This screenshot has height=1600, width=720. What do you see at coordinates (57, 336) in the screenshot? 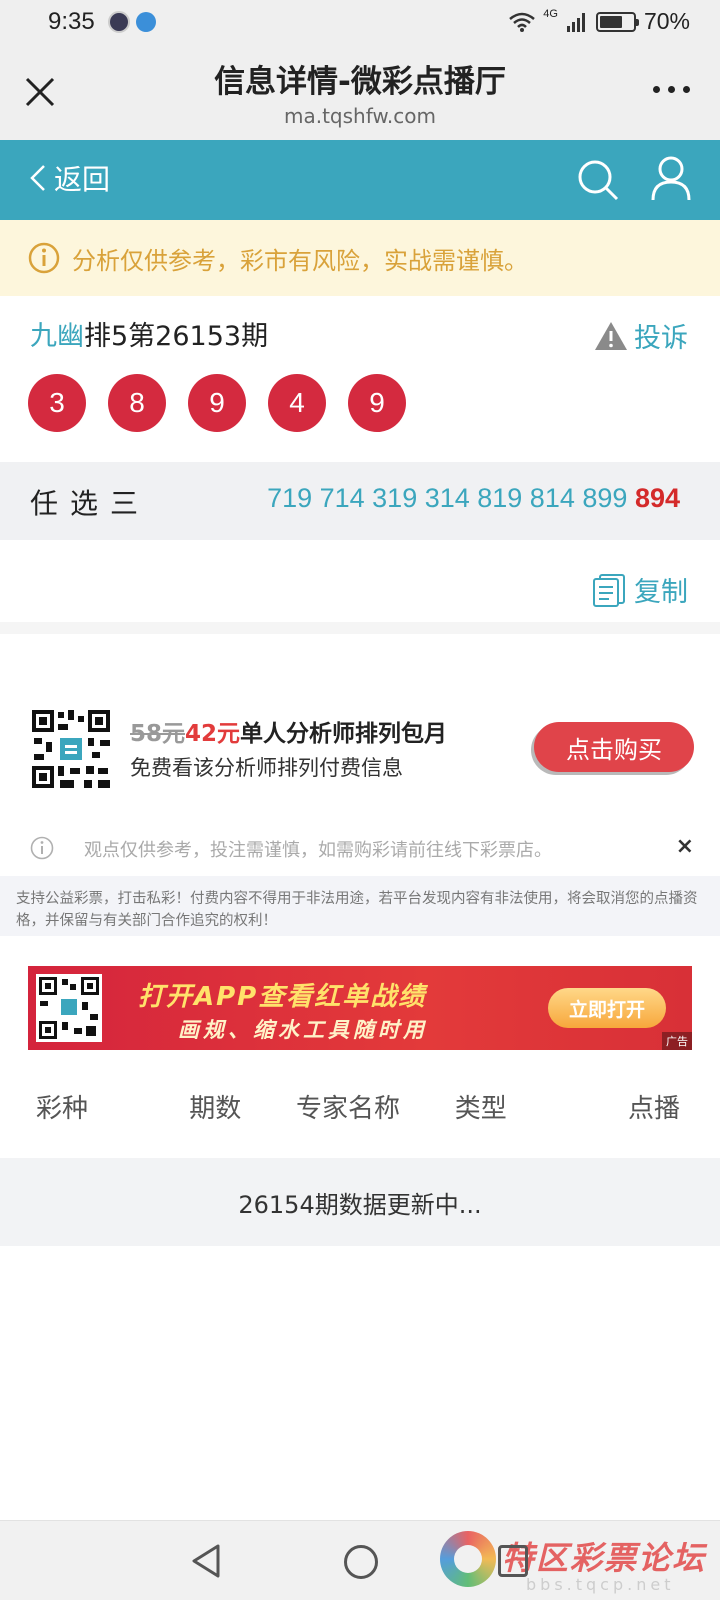
I see `analyst-name-link: 九幽` at bounding box center [57, 336].